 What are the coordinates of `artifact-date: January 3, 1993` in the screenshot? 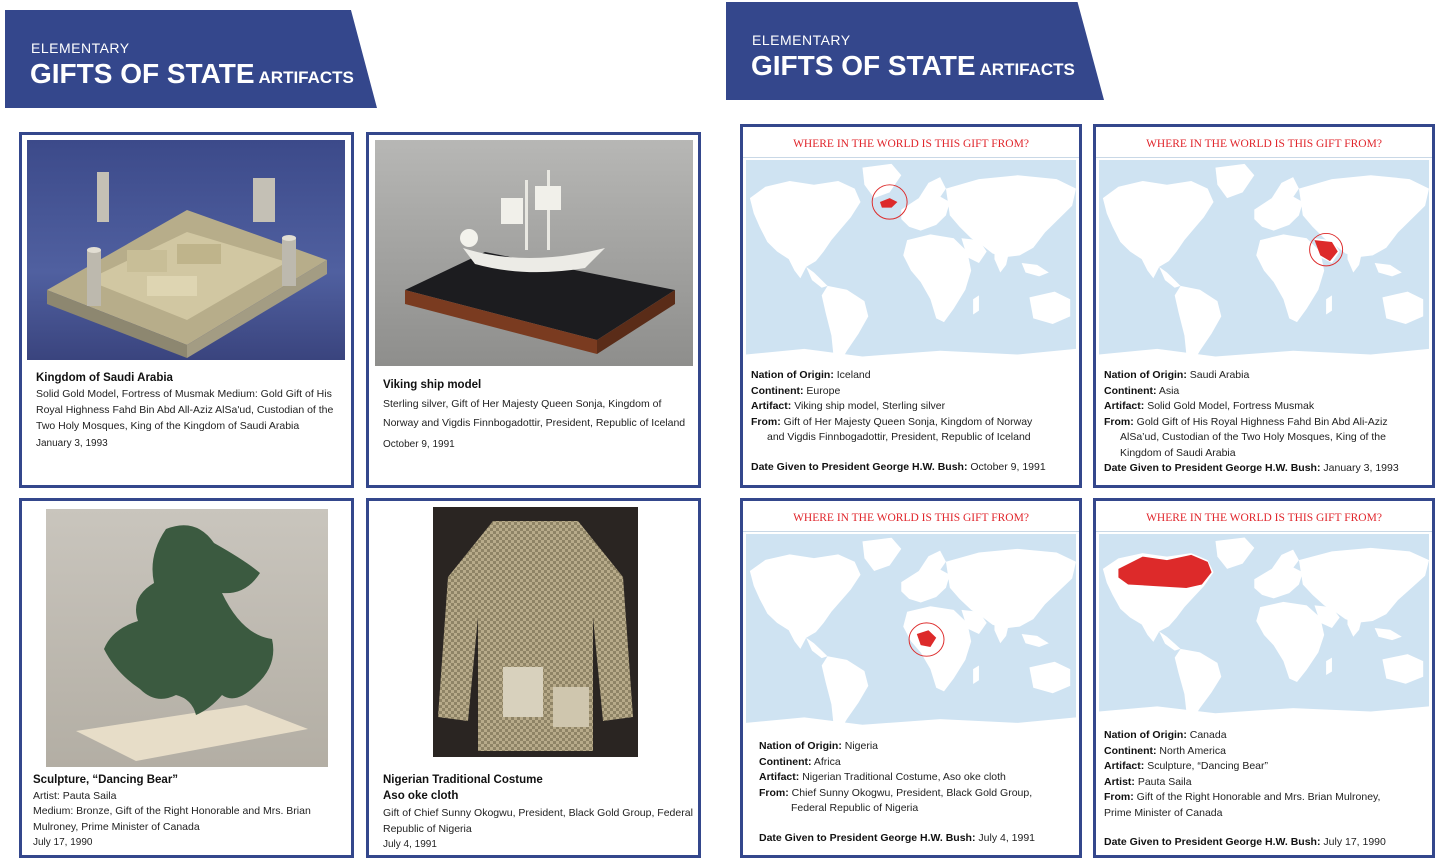 It's located at (72, 443).